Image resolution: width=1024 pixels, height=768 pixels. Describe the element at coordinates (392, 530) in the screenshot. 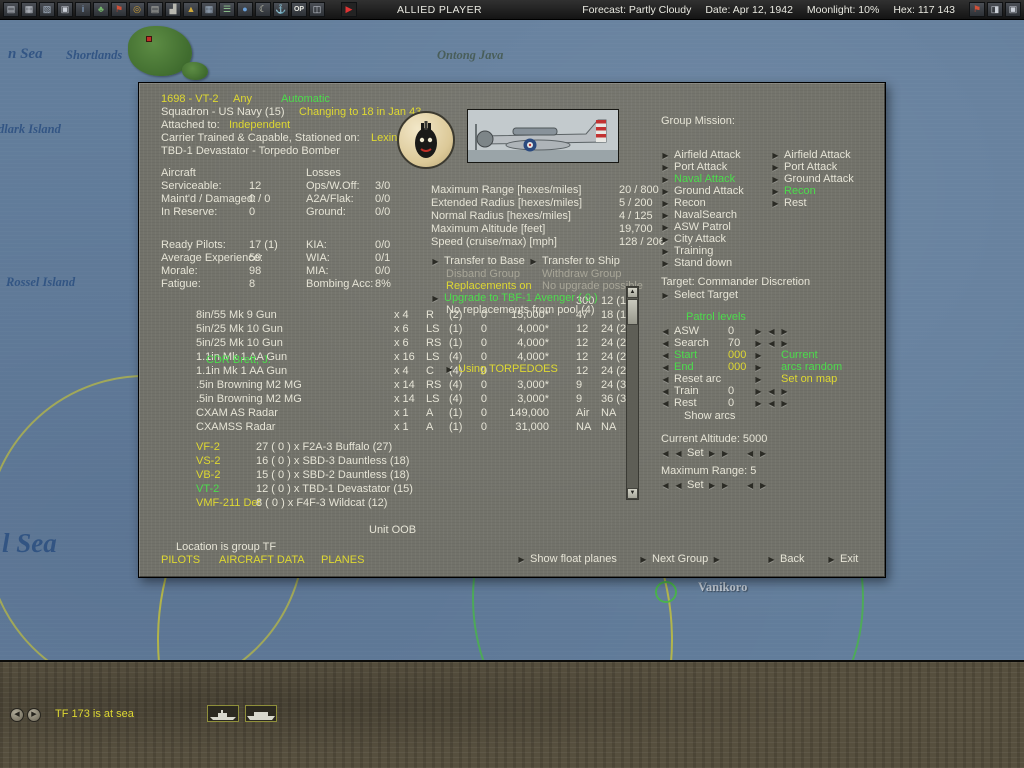

I see `unit-oob-button: Unit OOB` at that location.